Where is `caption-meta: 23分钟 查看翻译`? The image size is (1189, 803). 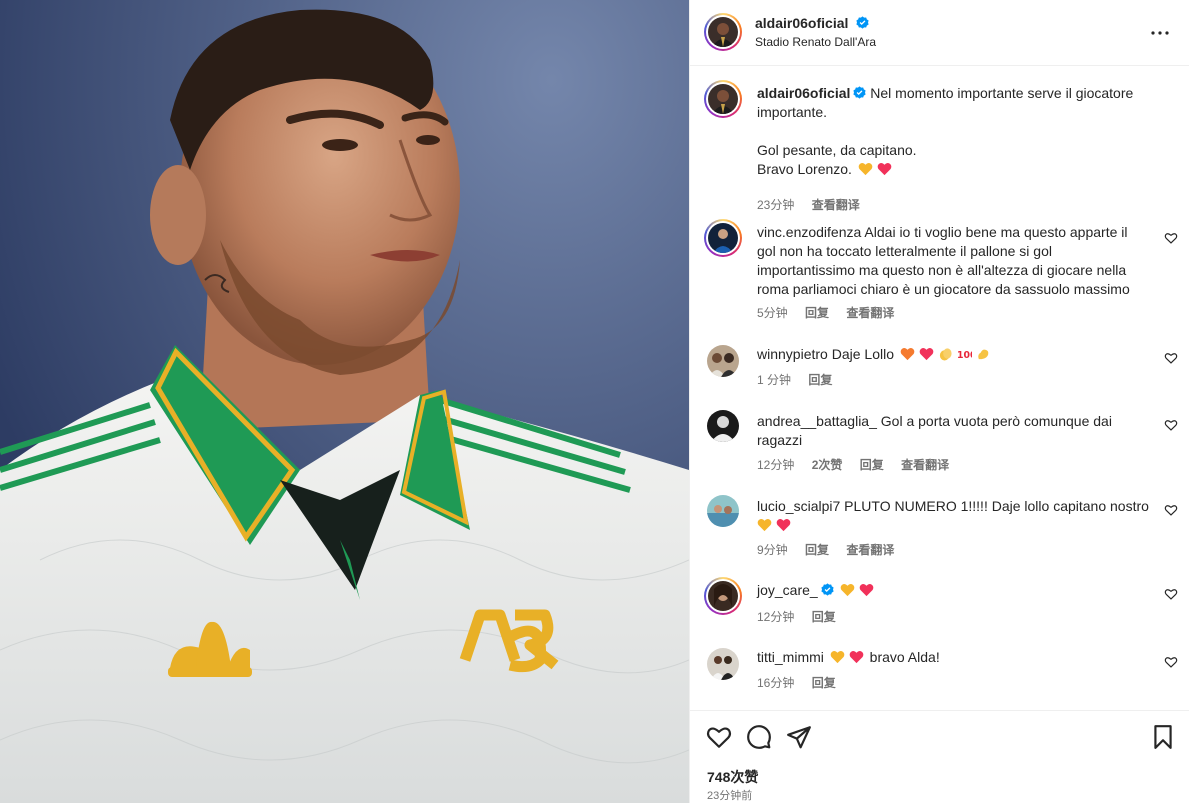 caption-meta: 23分钟 查看翻译 is located at coordinates (815, 204).